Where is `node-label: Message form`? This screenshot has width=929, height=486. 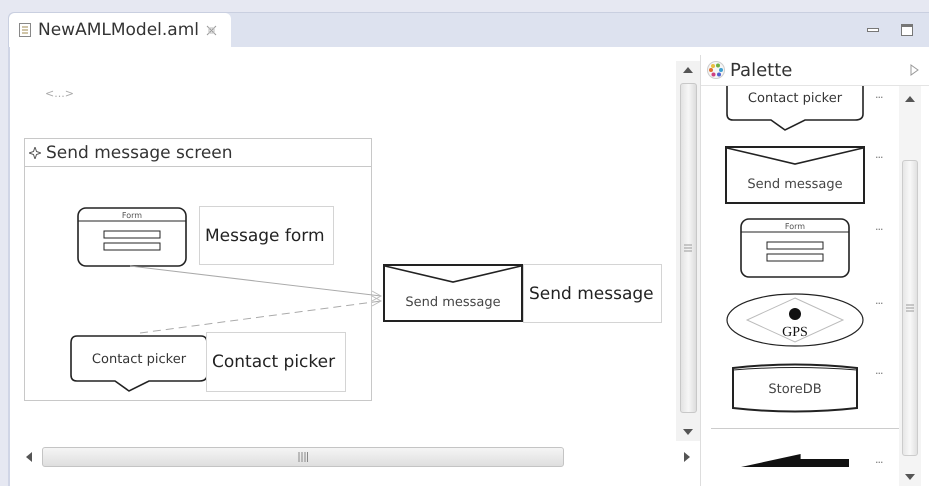
node-label: Message form is located at coordinates (266, 235).